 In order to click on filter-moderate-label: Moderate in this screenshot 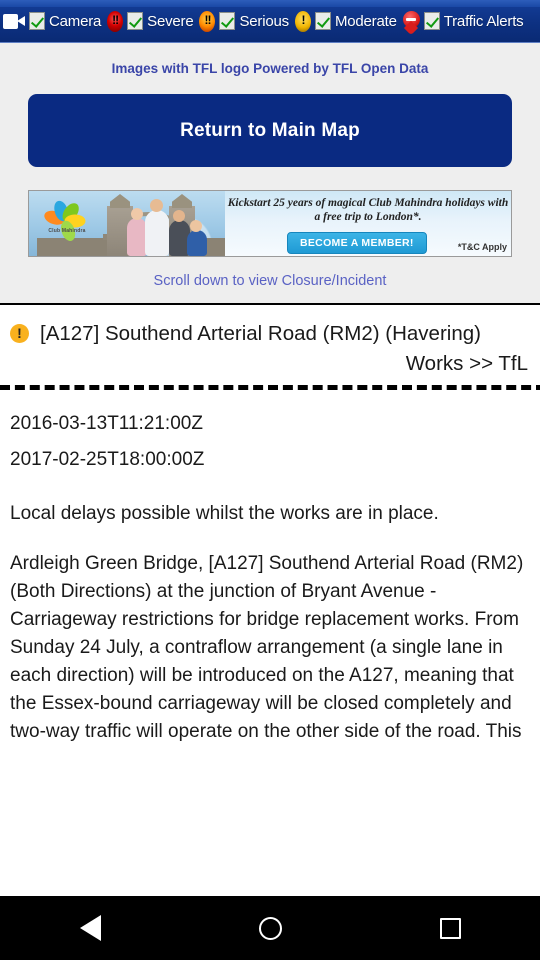, I will do `click(365, 21)`.